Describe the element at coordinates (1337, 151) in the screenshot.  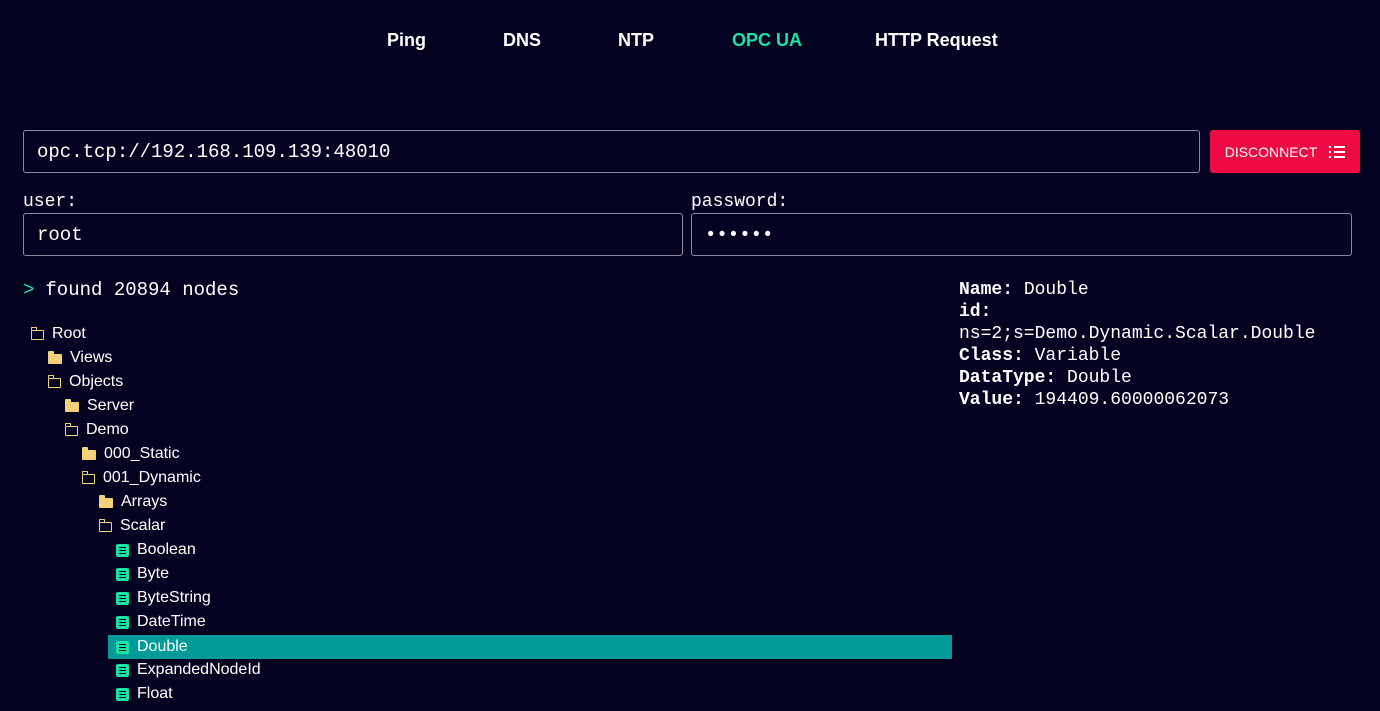
I see `list-icon` at that location.